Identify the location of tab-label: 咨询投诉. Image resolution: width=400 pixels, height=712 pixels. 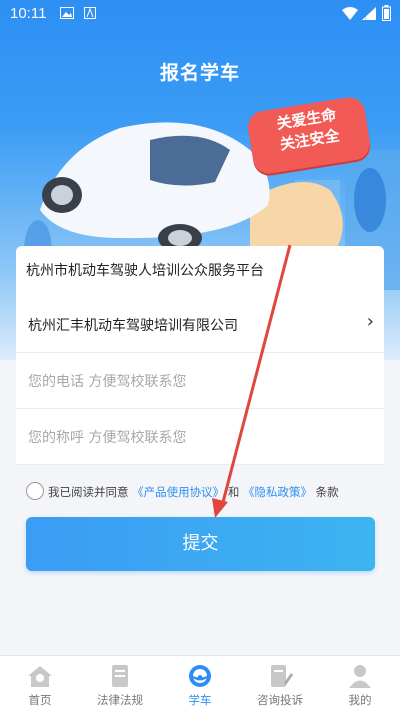
(280, 700).